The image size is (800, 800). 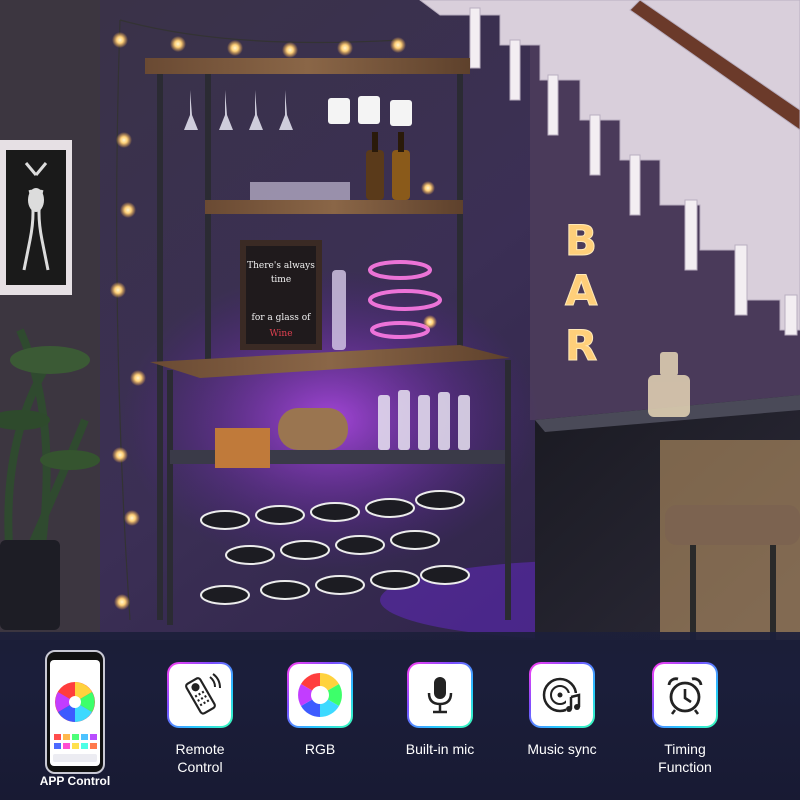 I want to click on top-shelf, so click(x=307, y=66).